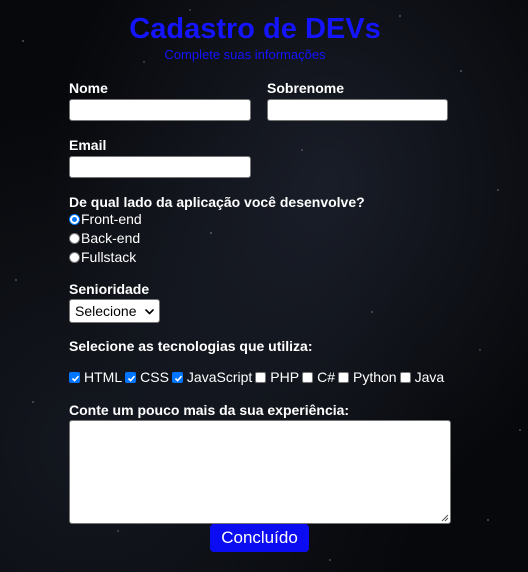 The height and width of the screenshot is (572, 528). I want to click on checkbox-option-csharp: C#, so click(320, 377).